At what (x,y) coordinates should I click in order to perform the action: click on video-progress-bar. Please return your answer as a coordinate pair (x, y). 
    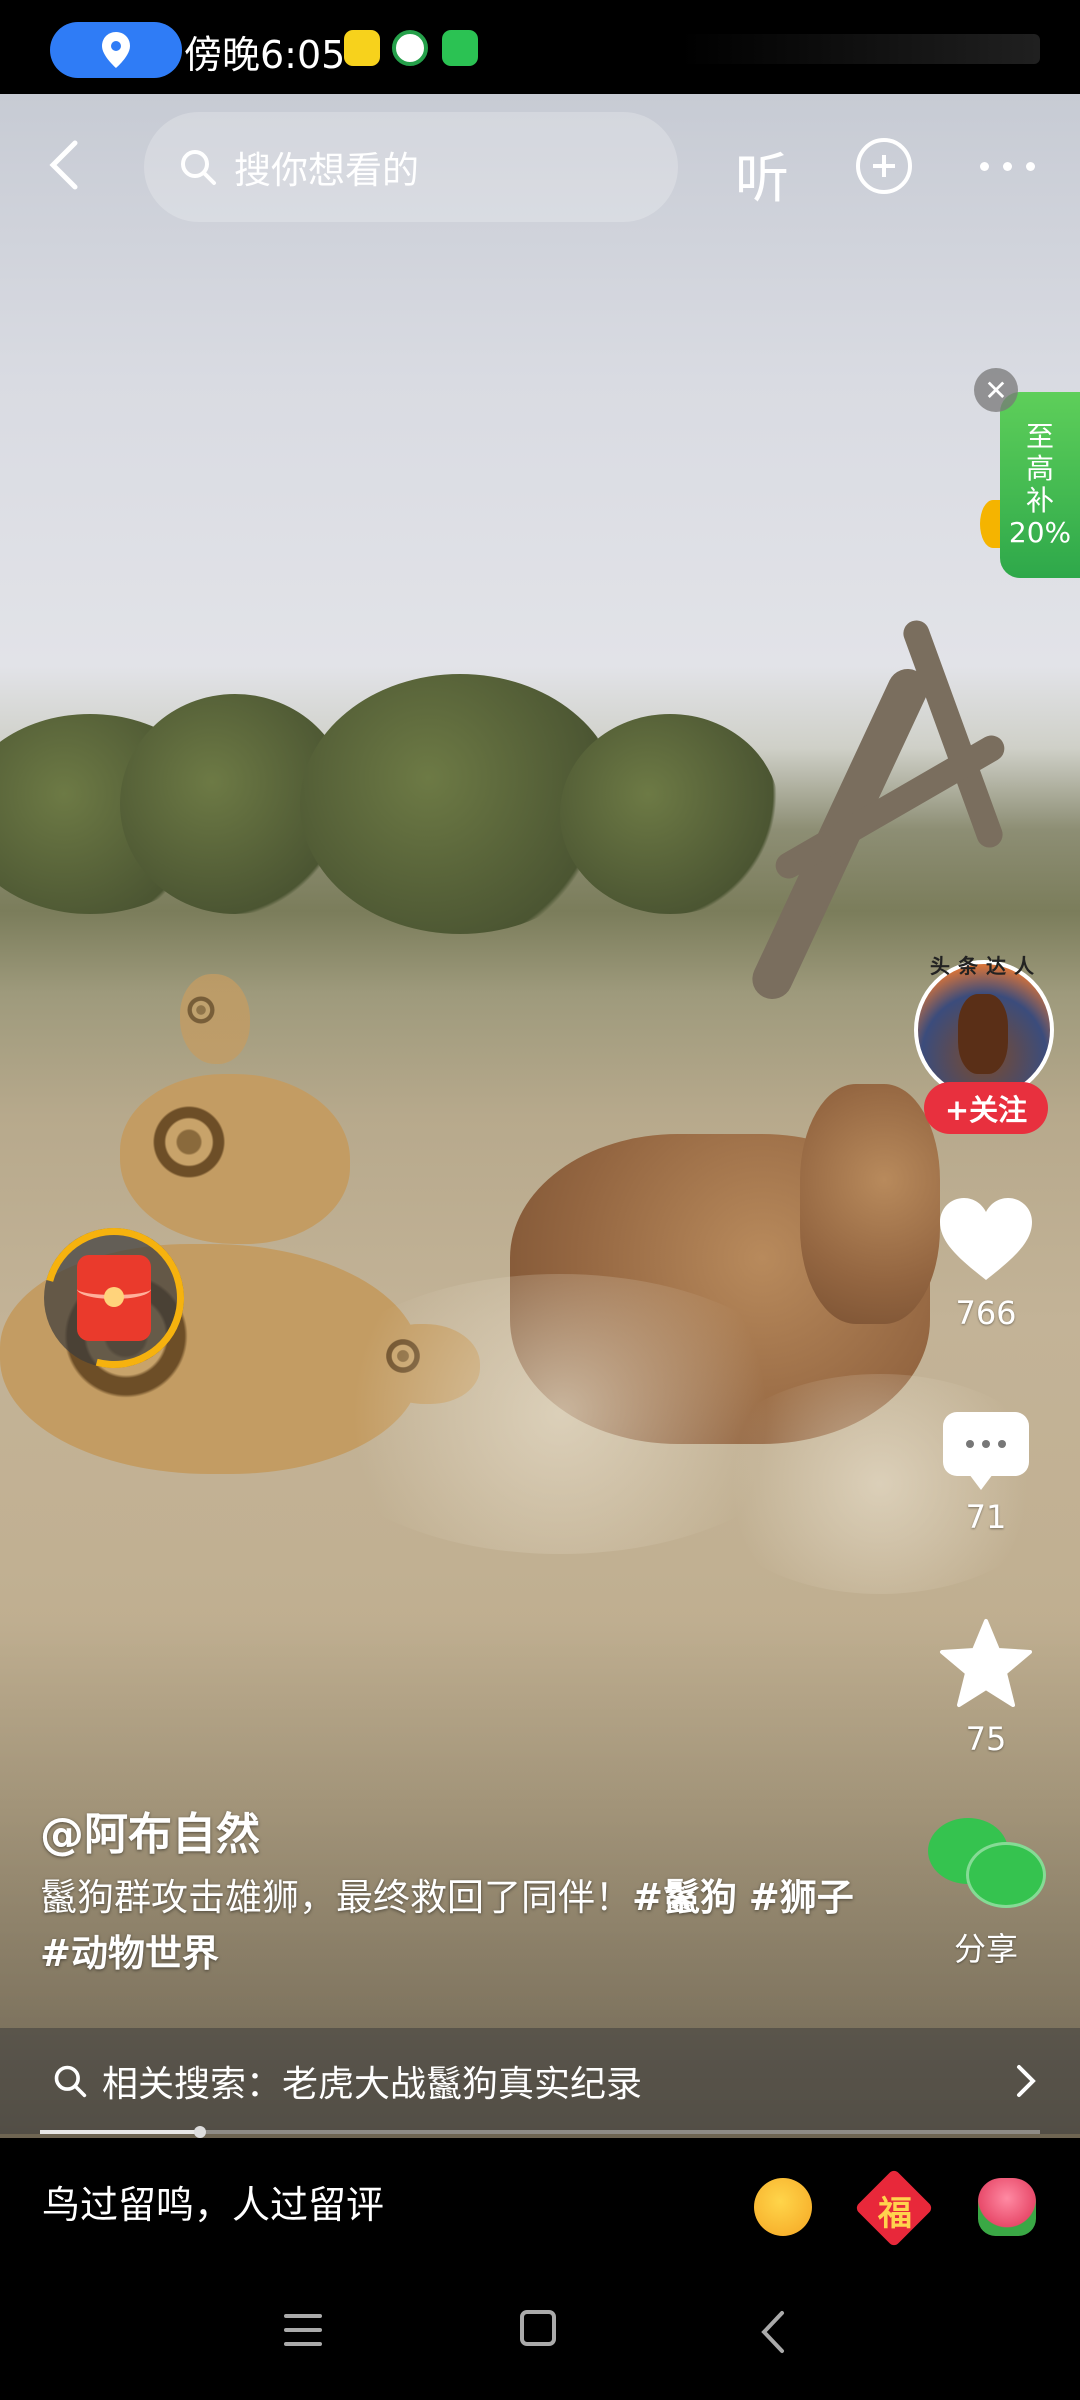
    Looking at the image, I should click on (540, 2132).